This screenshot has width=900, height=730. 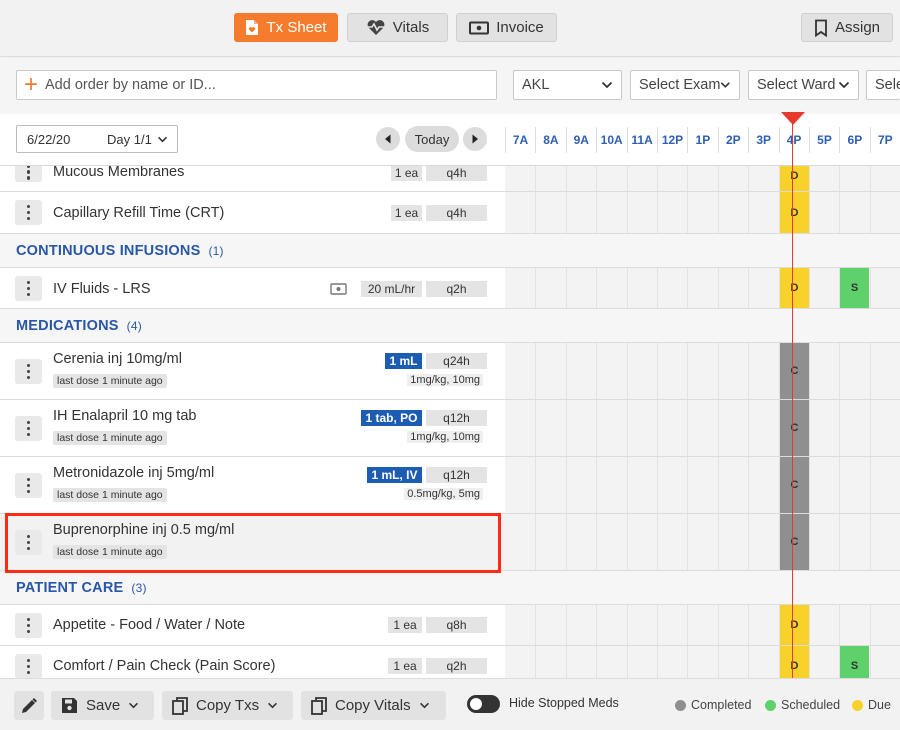 I want to click on ward-select: Select Ward, so click(x=803, y=85).